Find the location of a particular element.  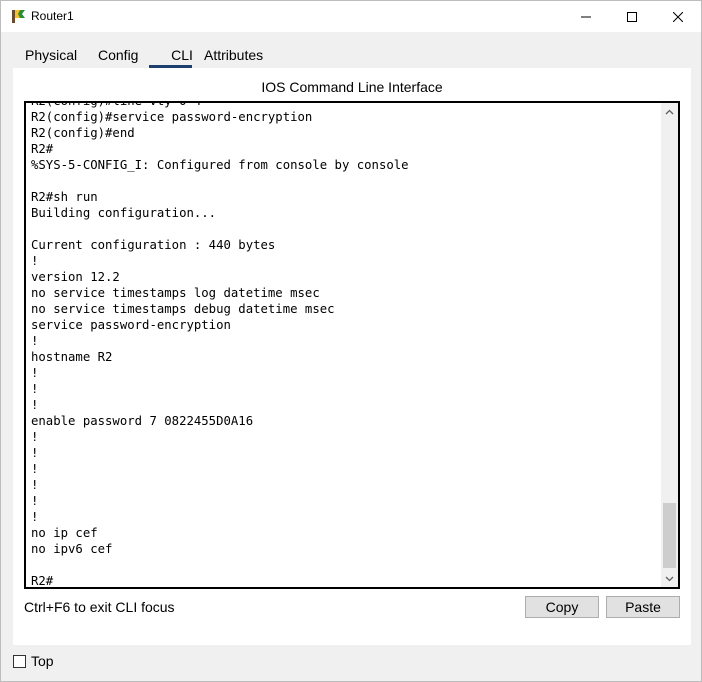

footer: Top is located at coordinates (33, 661).